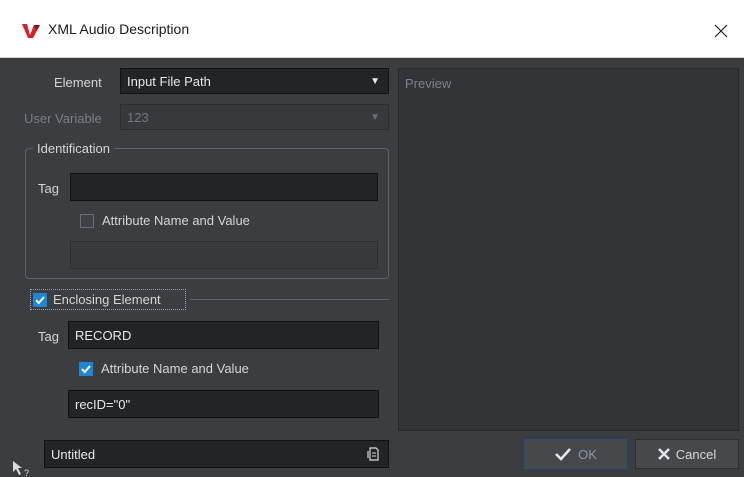 This screenshot has height=477, width=744. I want to click on ok-label: OK, so click(587, 454).